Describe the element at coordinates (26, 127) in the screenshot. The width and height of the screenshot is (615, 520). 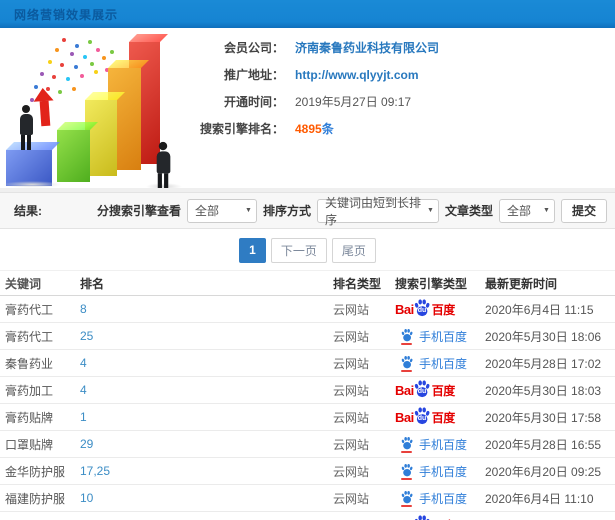
I see `person-figure-left` at that location.